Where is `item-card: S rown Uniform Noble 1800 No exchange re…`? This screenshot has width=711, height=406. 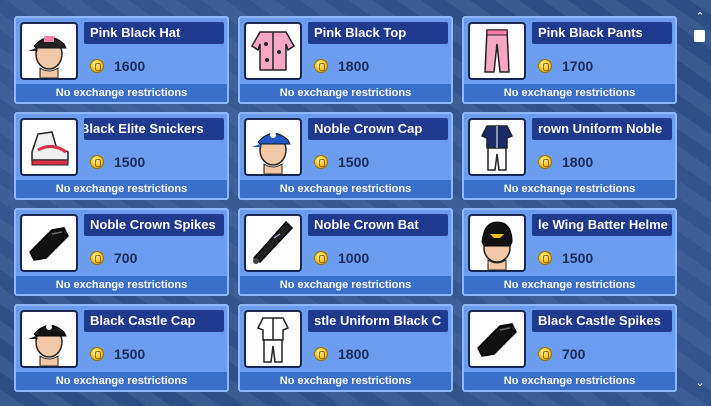
item-card: S rown Uniform Noble 1800 No exchange re… is located at coordinates (569, 156).